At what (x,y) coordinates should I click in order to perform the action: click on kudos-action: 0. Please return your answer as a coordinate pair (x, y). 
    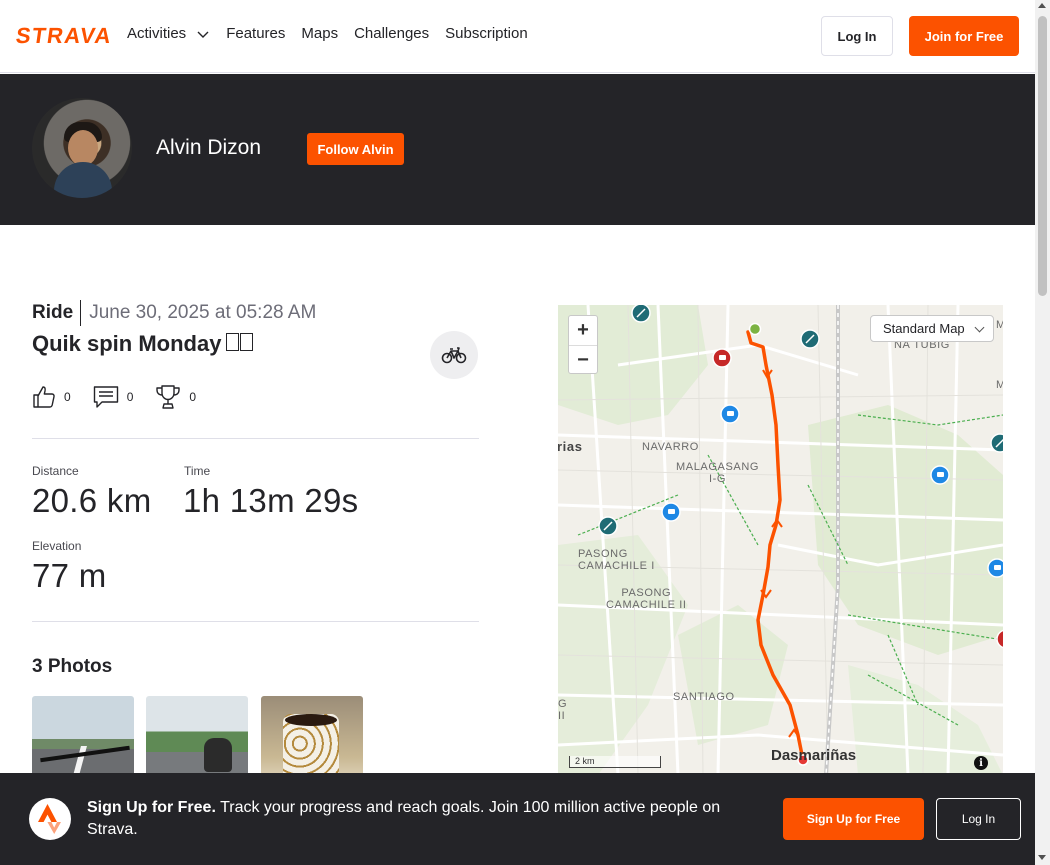
    Looking at the image, I should click on (51, 397).